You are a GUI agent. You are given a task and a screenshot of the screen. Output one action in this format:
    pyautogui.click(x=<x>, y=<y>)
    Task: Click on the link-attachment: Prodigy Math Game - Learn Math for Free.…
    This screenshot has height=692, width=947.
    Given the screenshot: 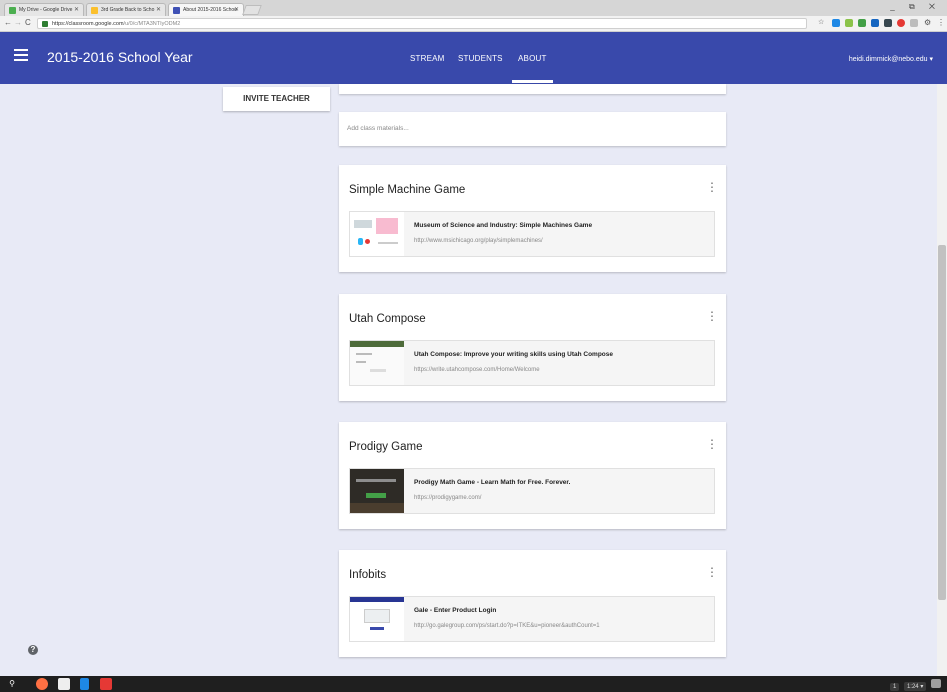 What is the action you would take?
    pyautogui.click(x=532, y=491)
    